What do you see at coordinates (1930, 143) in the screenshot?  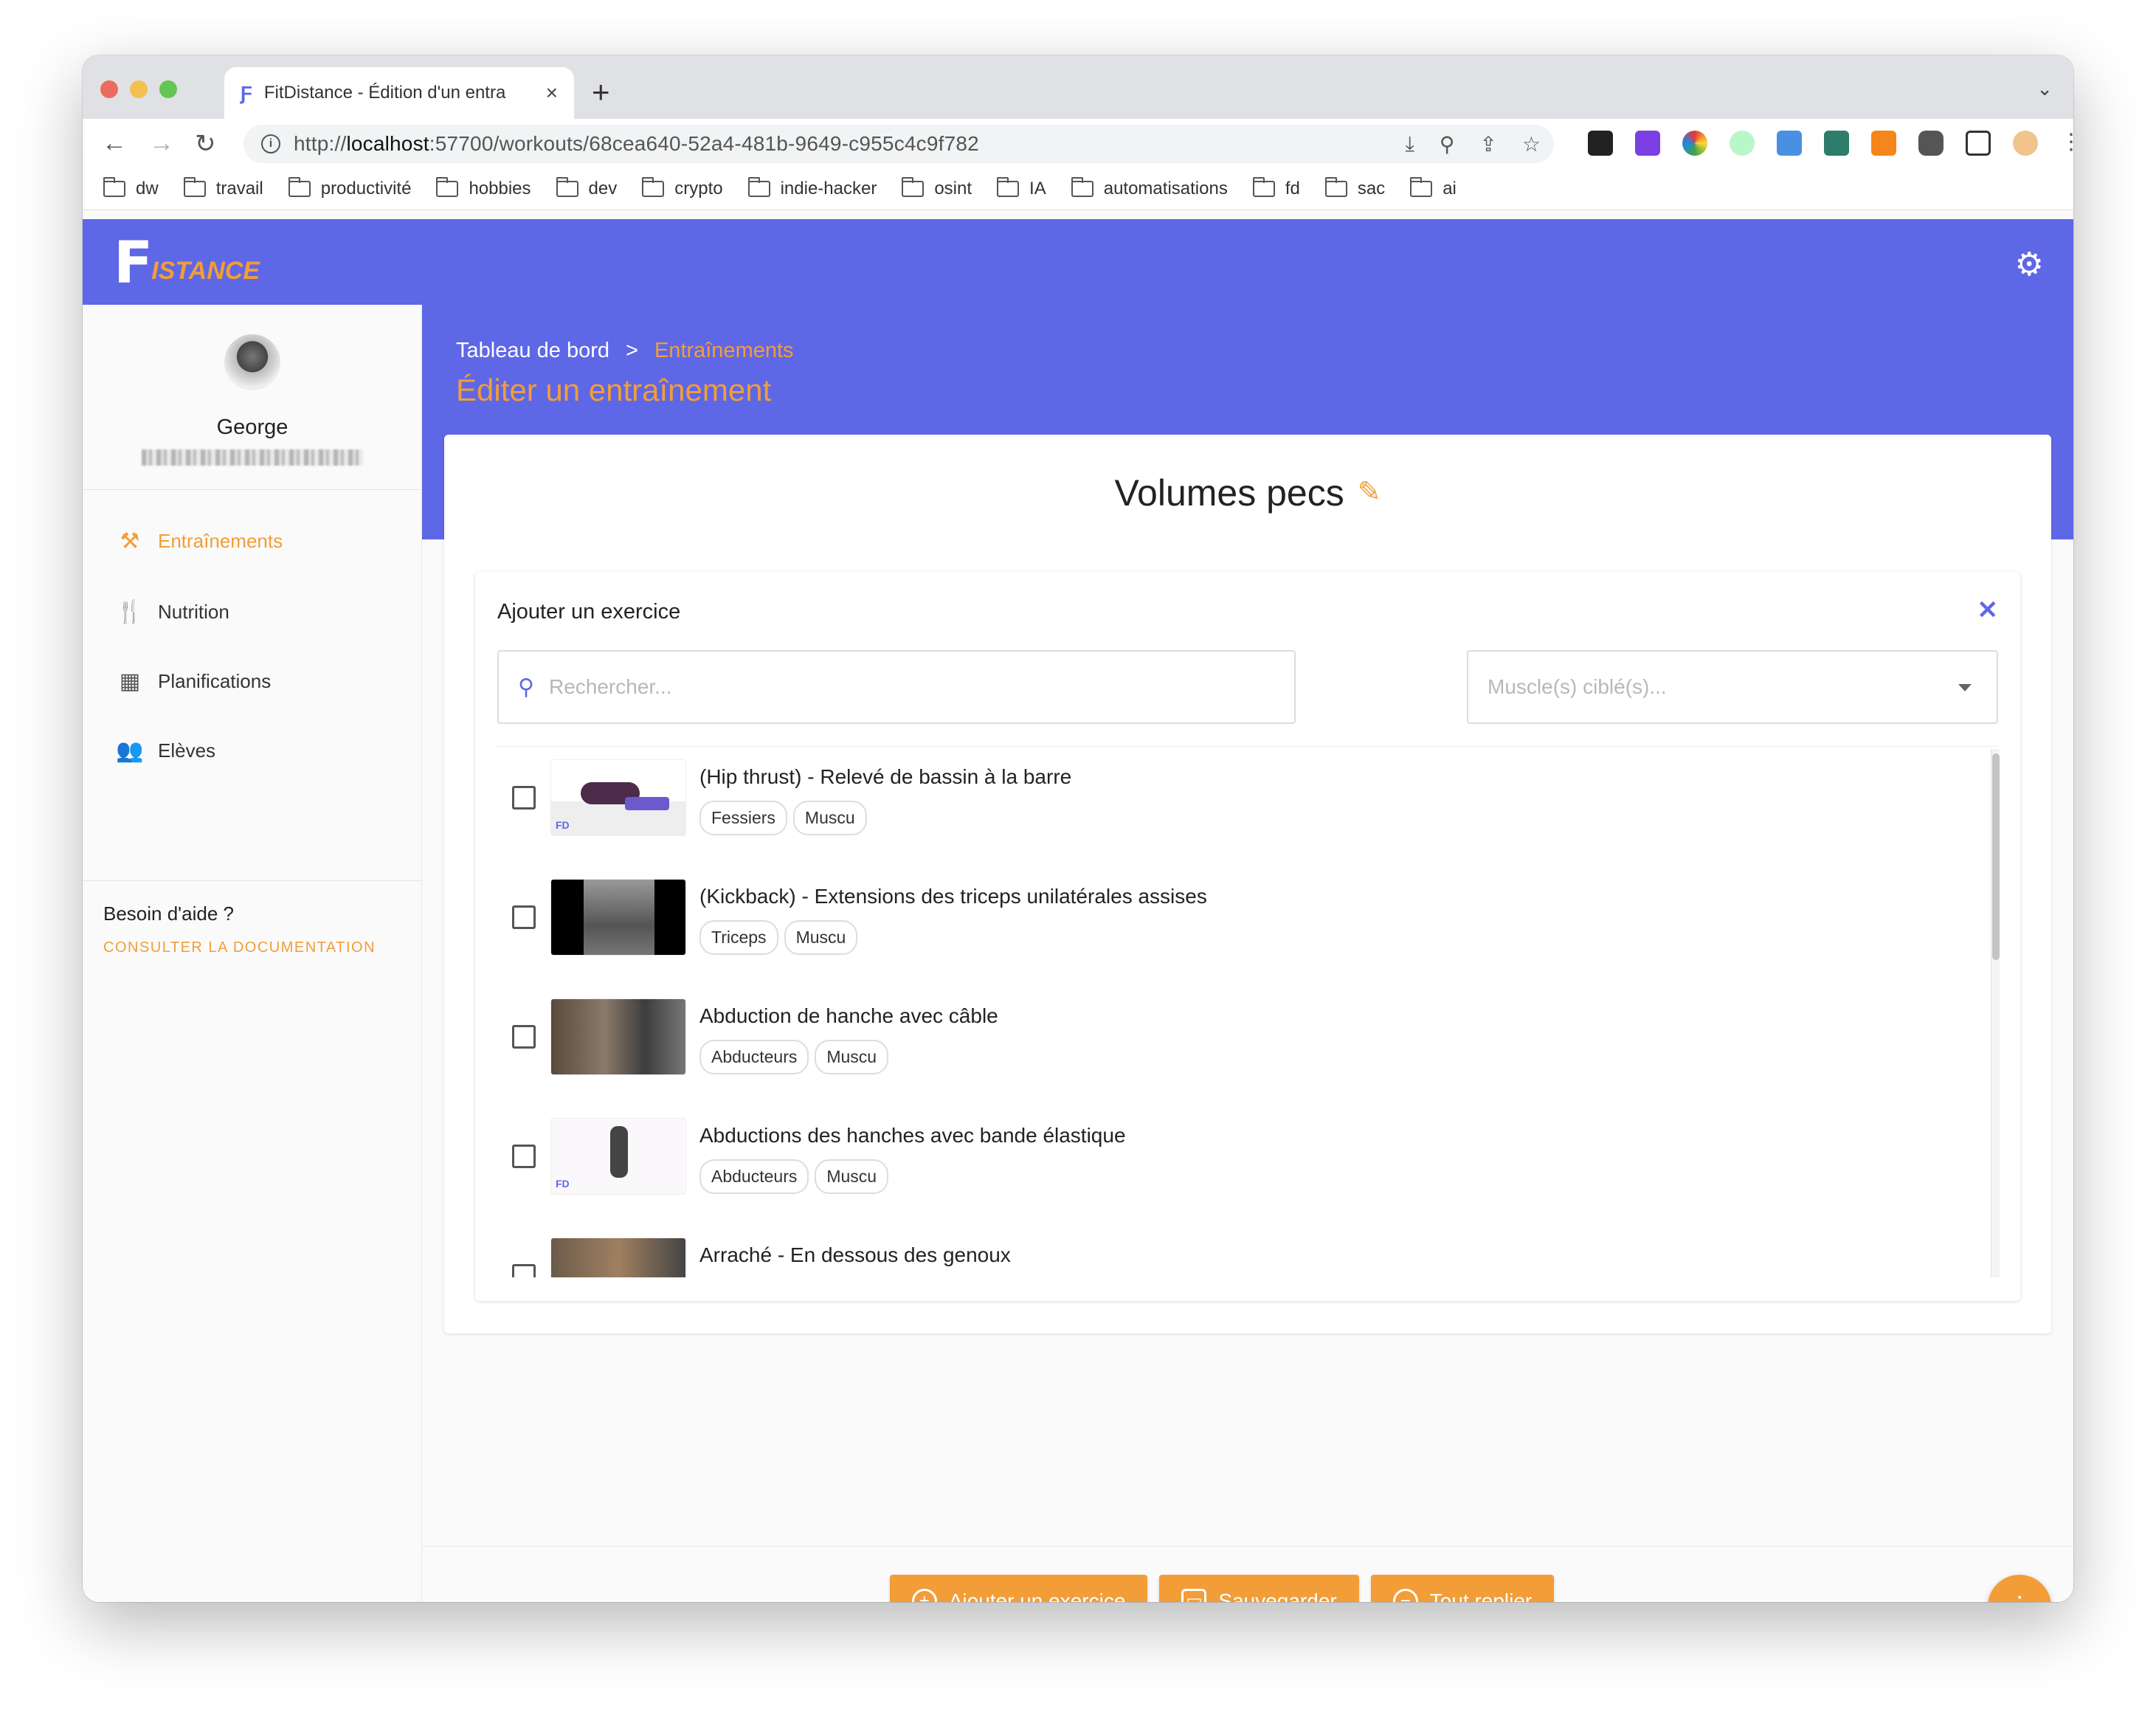 I see `extensions-puzzle-icon` at bounding box center [1930, 143].